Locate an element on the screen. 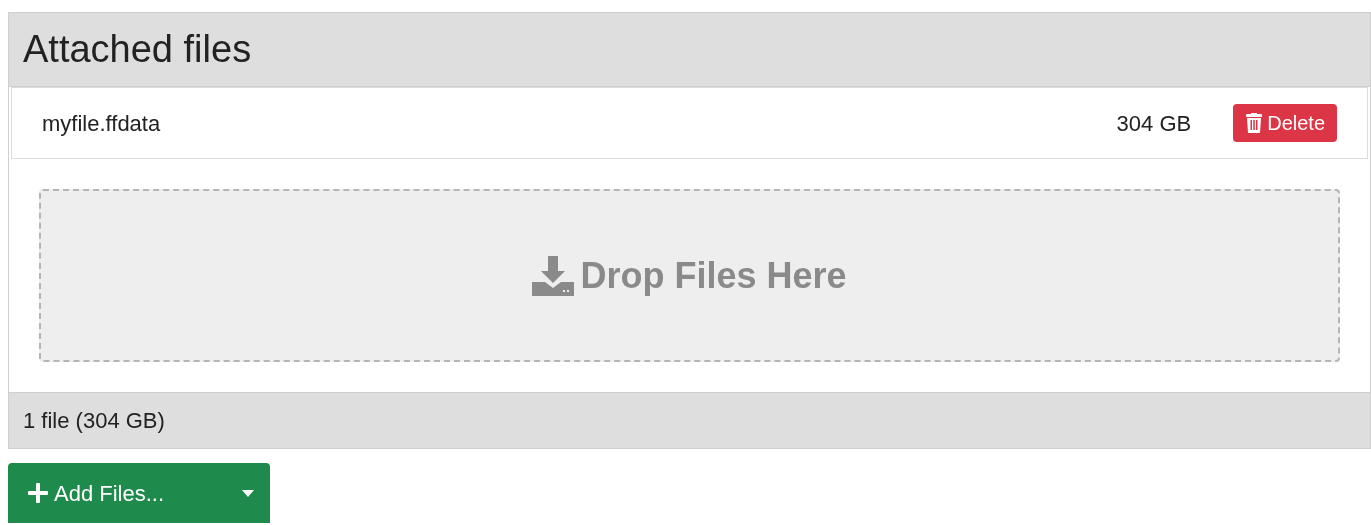 The height and width of the screenshot is (525, 1371). panel-title: Attached files is located at coordinates (137, 49).